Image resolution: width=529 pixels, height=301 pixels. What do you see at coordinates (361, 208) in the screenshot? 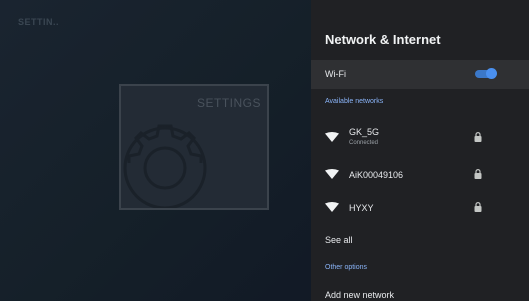
I see `network-name: HYXY` at bounding box center [361, 208].